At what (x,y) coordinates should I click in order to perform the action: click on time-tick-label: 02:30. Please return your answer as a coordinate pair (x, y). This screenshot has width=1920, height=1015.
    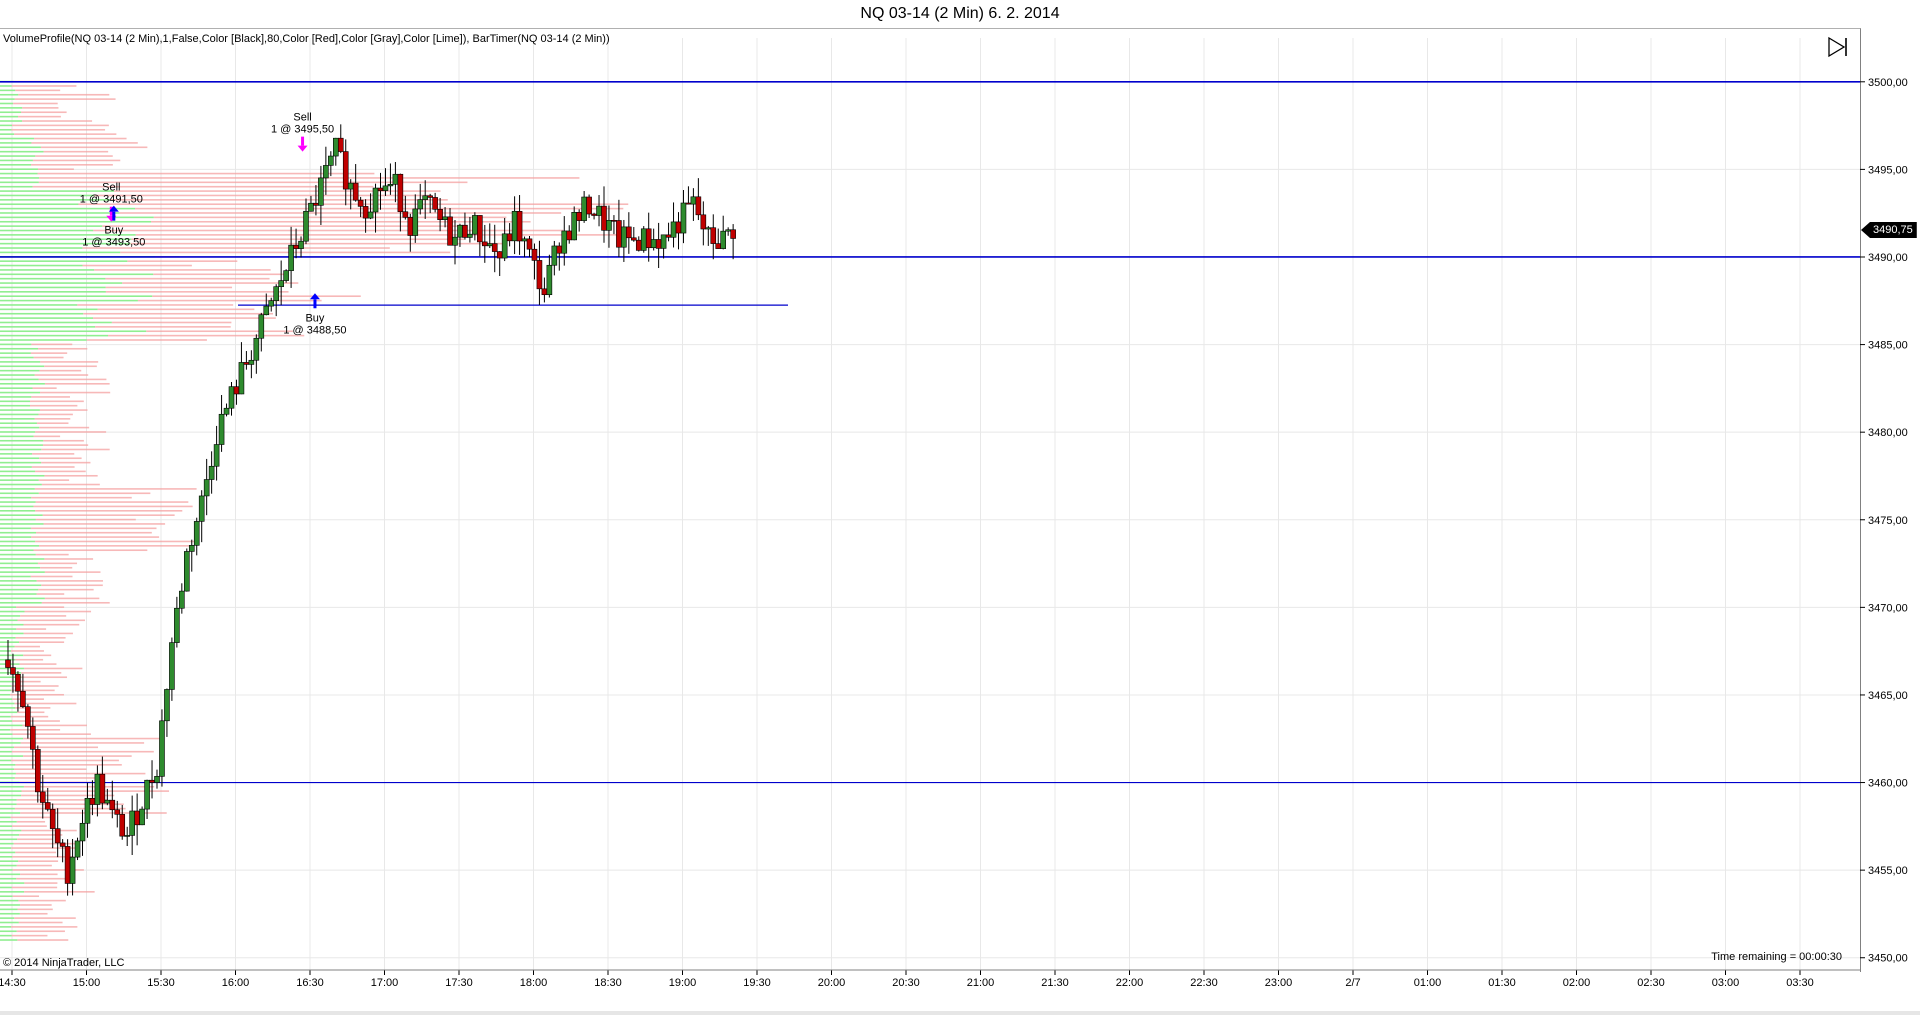
    Looking at the image, I should click on (1651, 983).